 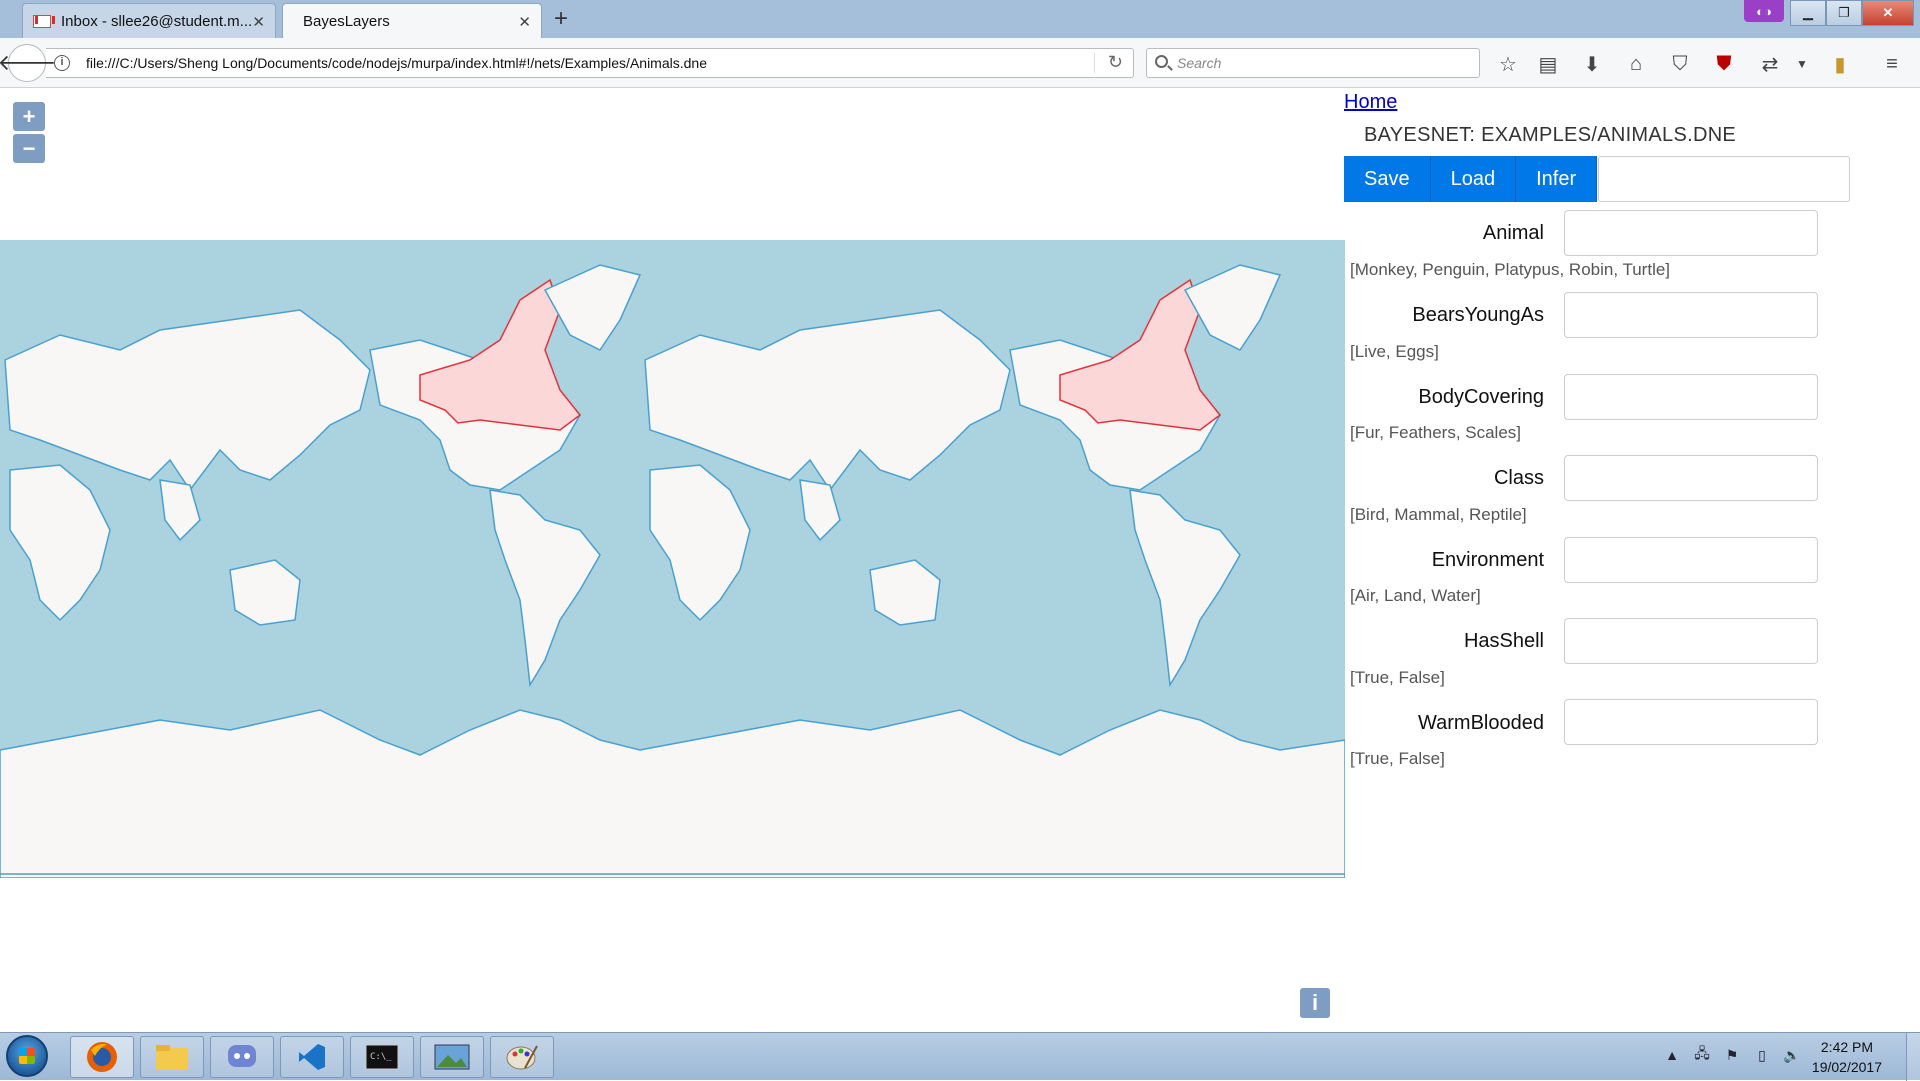 I want to click on tray-expand-icon: ▲, so click(x=1672, y=1055).